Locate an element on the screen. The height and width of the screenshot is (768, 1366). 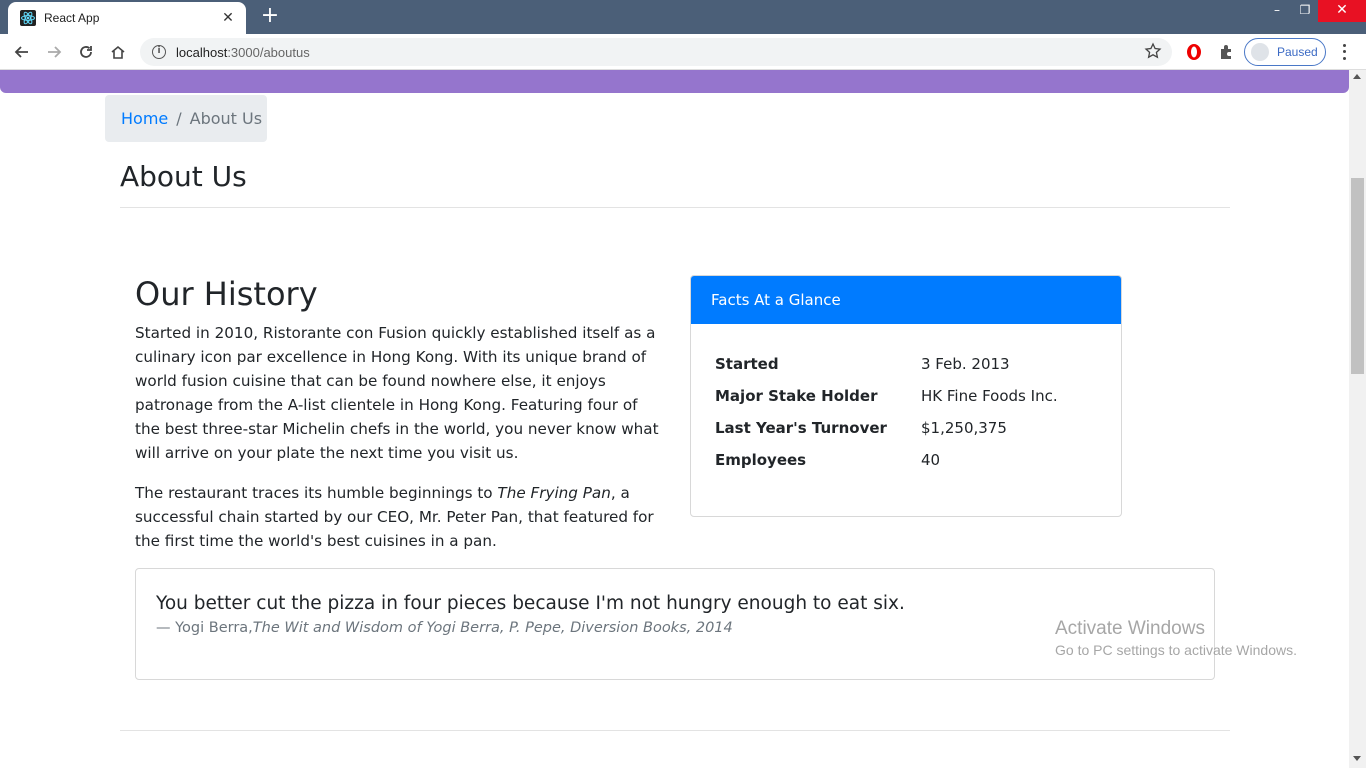
tab-close-icon: ✕ is located at coordinates (228, 18).